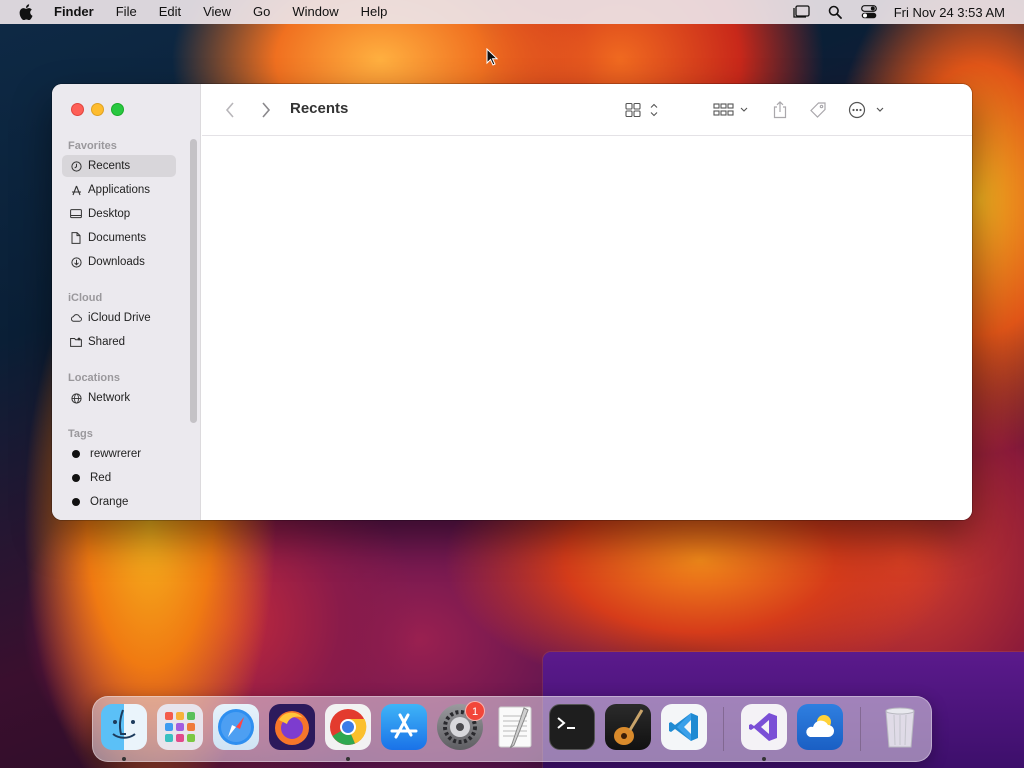 The width and height of the screenshot is (1024, 768). What do you see at coordinates (92, 146) in the screenshot?
I see `sidebar-section-favorites: Favorites` at bounding box center [92, 146].